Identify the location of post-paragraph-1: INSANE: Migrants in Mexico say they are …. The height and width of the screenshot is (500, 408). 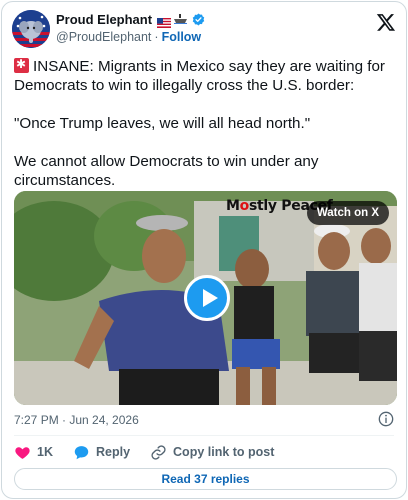
(206, 76).